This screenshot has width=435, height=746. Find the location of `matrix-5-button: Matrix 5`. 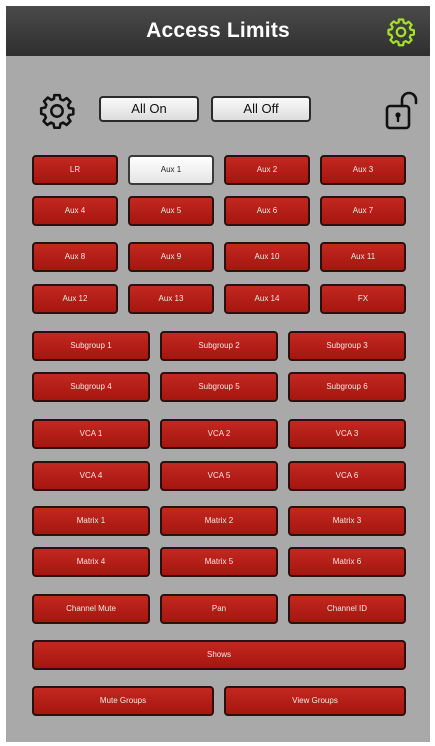

matrix-5-button: Matrix 5 is located at coordinates (219, 562).